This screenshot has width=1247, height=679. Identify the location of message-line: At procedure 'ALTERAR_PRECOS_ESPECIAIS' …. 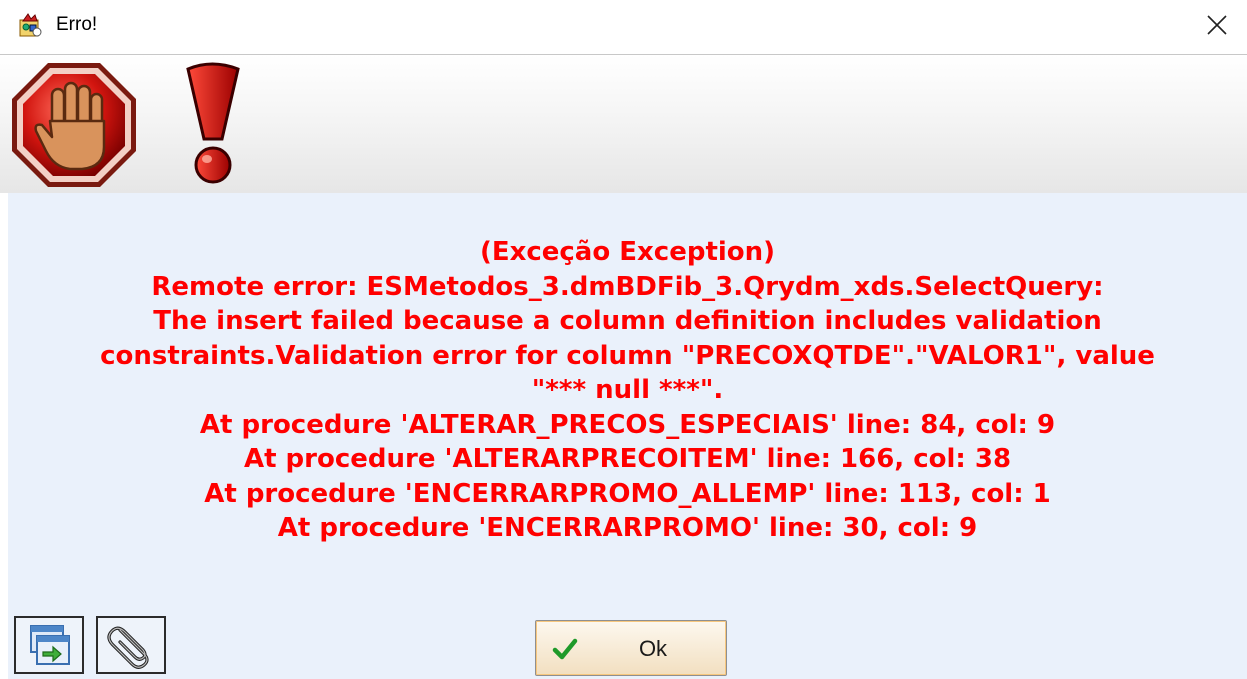
(627, 424).